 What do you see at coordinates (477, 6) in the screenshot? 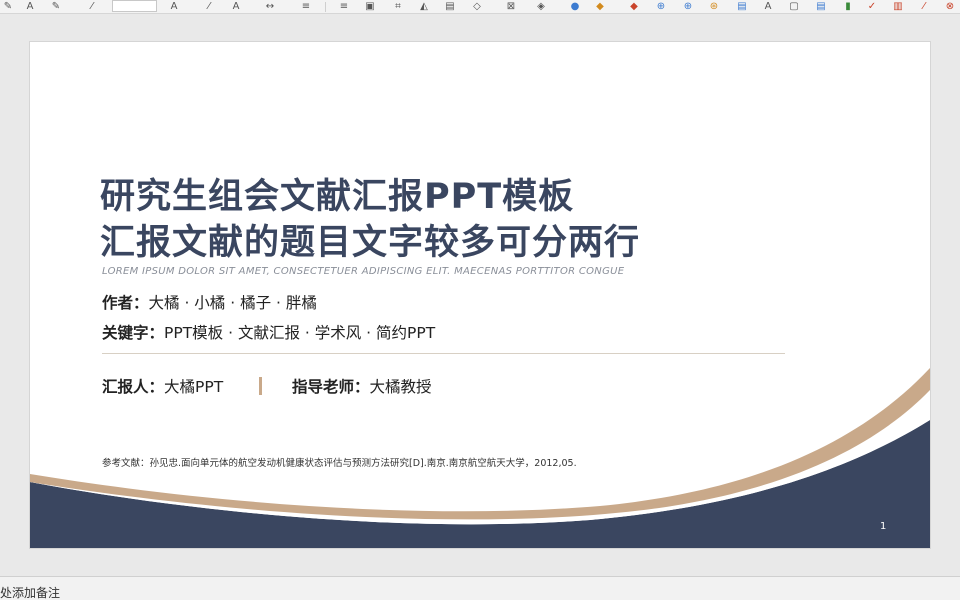
I see `fill-icon: ◇` at bounding box center [477, 6].